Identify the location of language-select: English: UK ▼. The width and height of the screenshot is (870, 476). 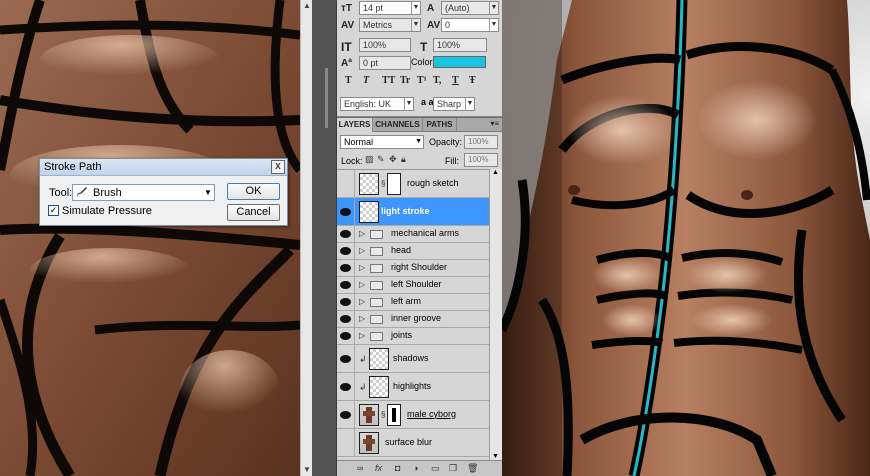
(377, 104).